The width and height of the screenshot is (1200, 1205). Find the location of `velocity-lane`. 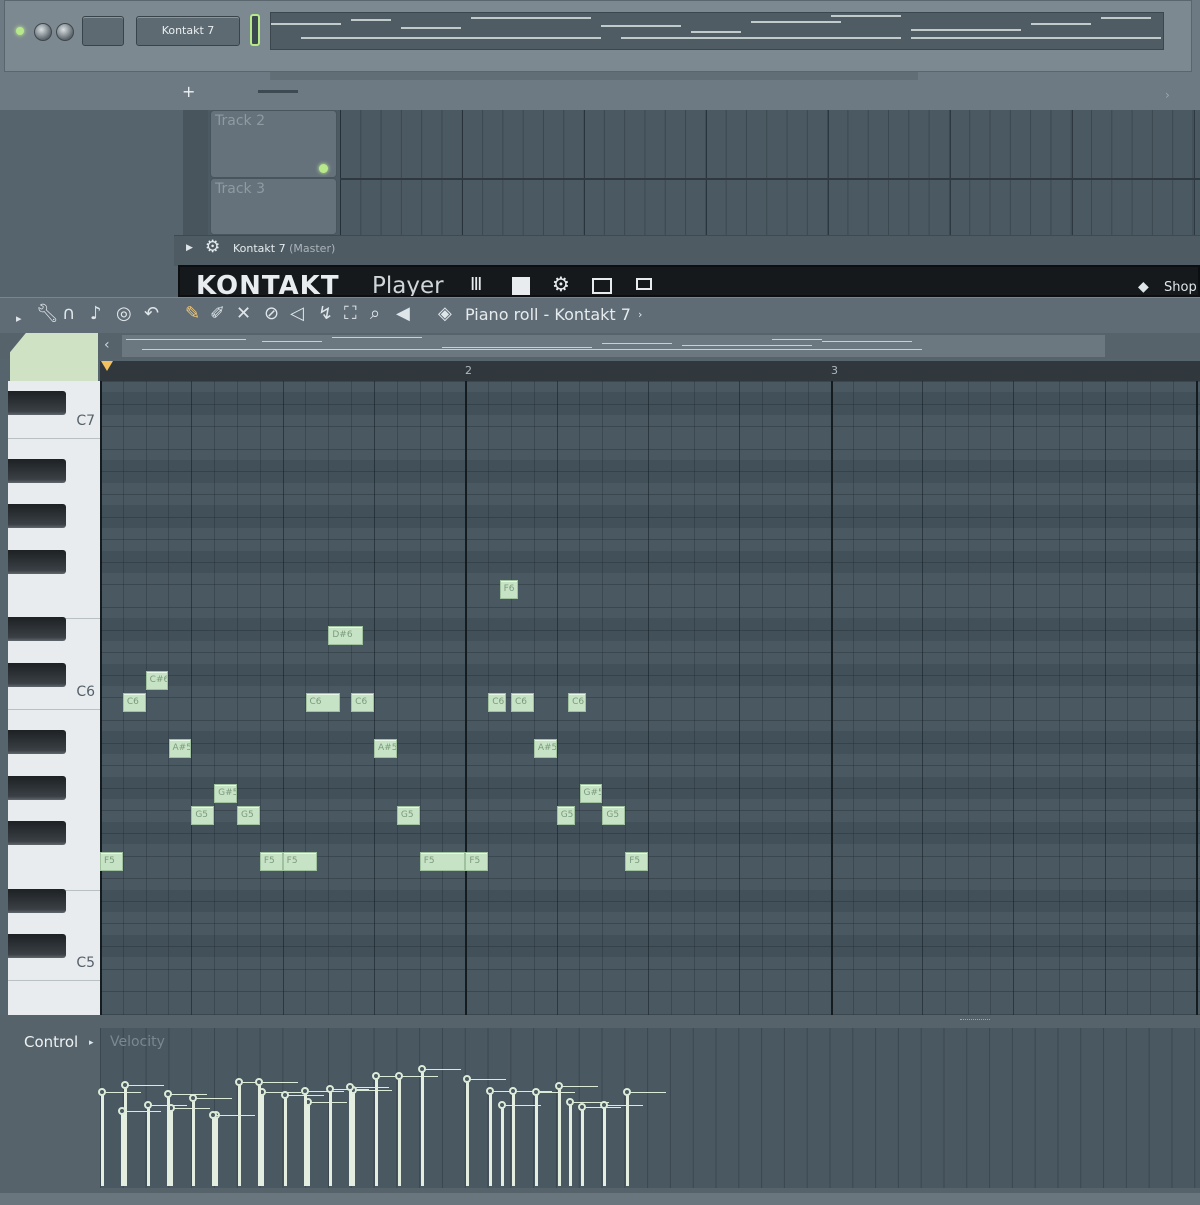

velocity-lane is located at coordinates (649, 1108).